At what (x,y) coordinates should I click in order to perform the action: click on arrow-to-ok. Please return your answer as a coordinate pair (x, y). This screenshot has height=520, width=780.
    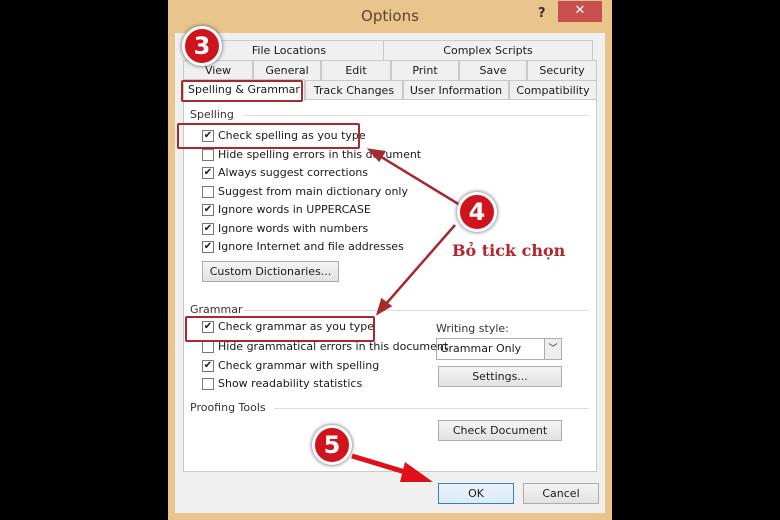
    Looking at the image, I should click on (392, 467).